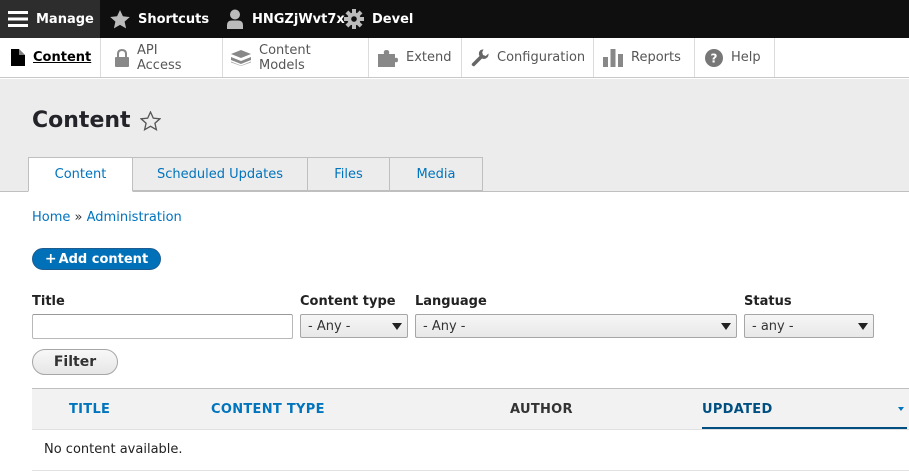 Image resolution: width=909 pixels, height=472 pixels. I want to click on tab-files: Files, so click(349, 174).